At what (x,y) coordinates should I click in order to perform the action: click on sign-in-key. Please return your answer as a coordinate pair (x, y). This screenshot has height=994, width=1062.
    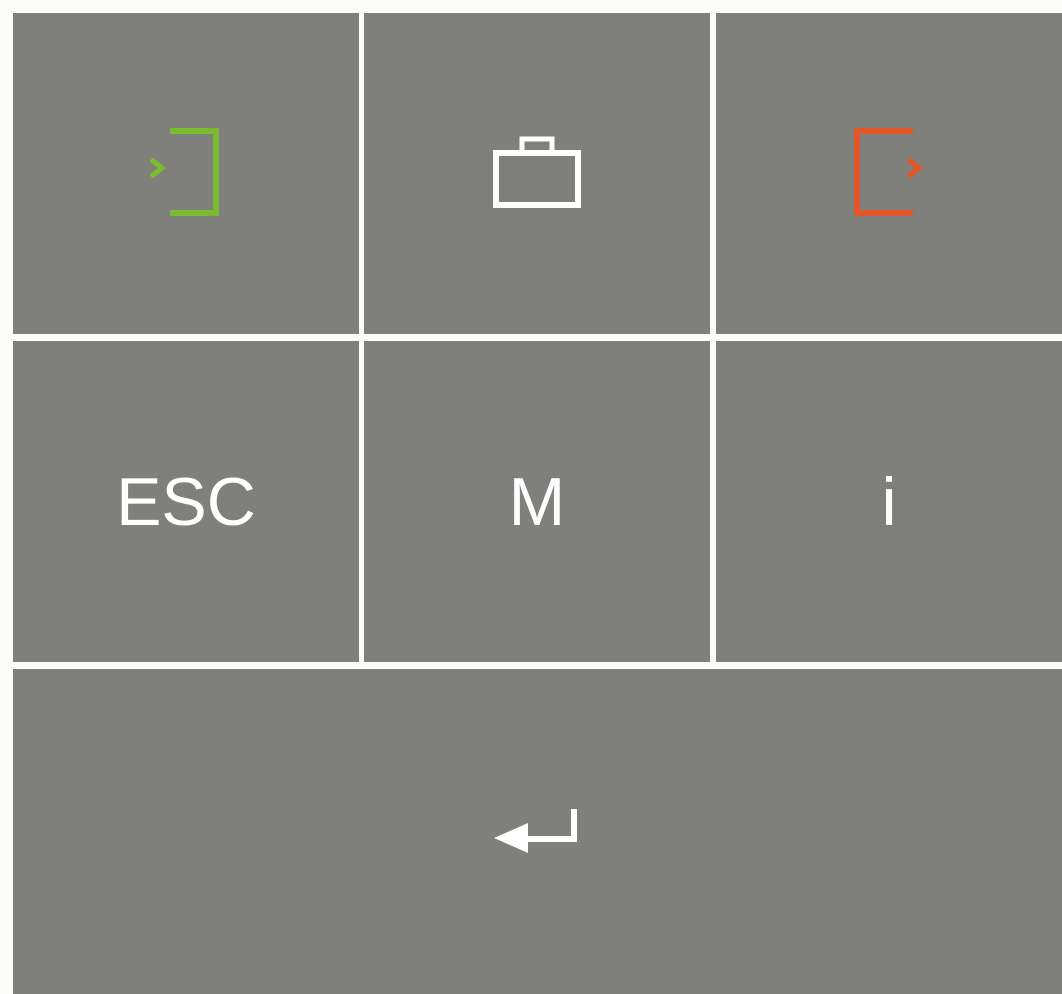
    Looking at the image, I should click on (186, 173).